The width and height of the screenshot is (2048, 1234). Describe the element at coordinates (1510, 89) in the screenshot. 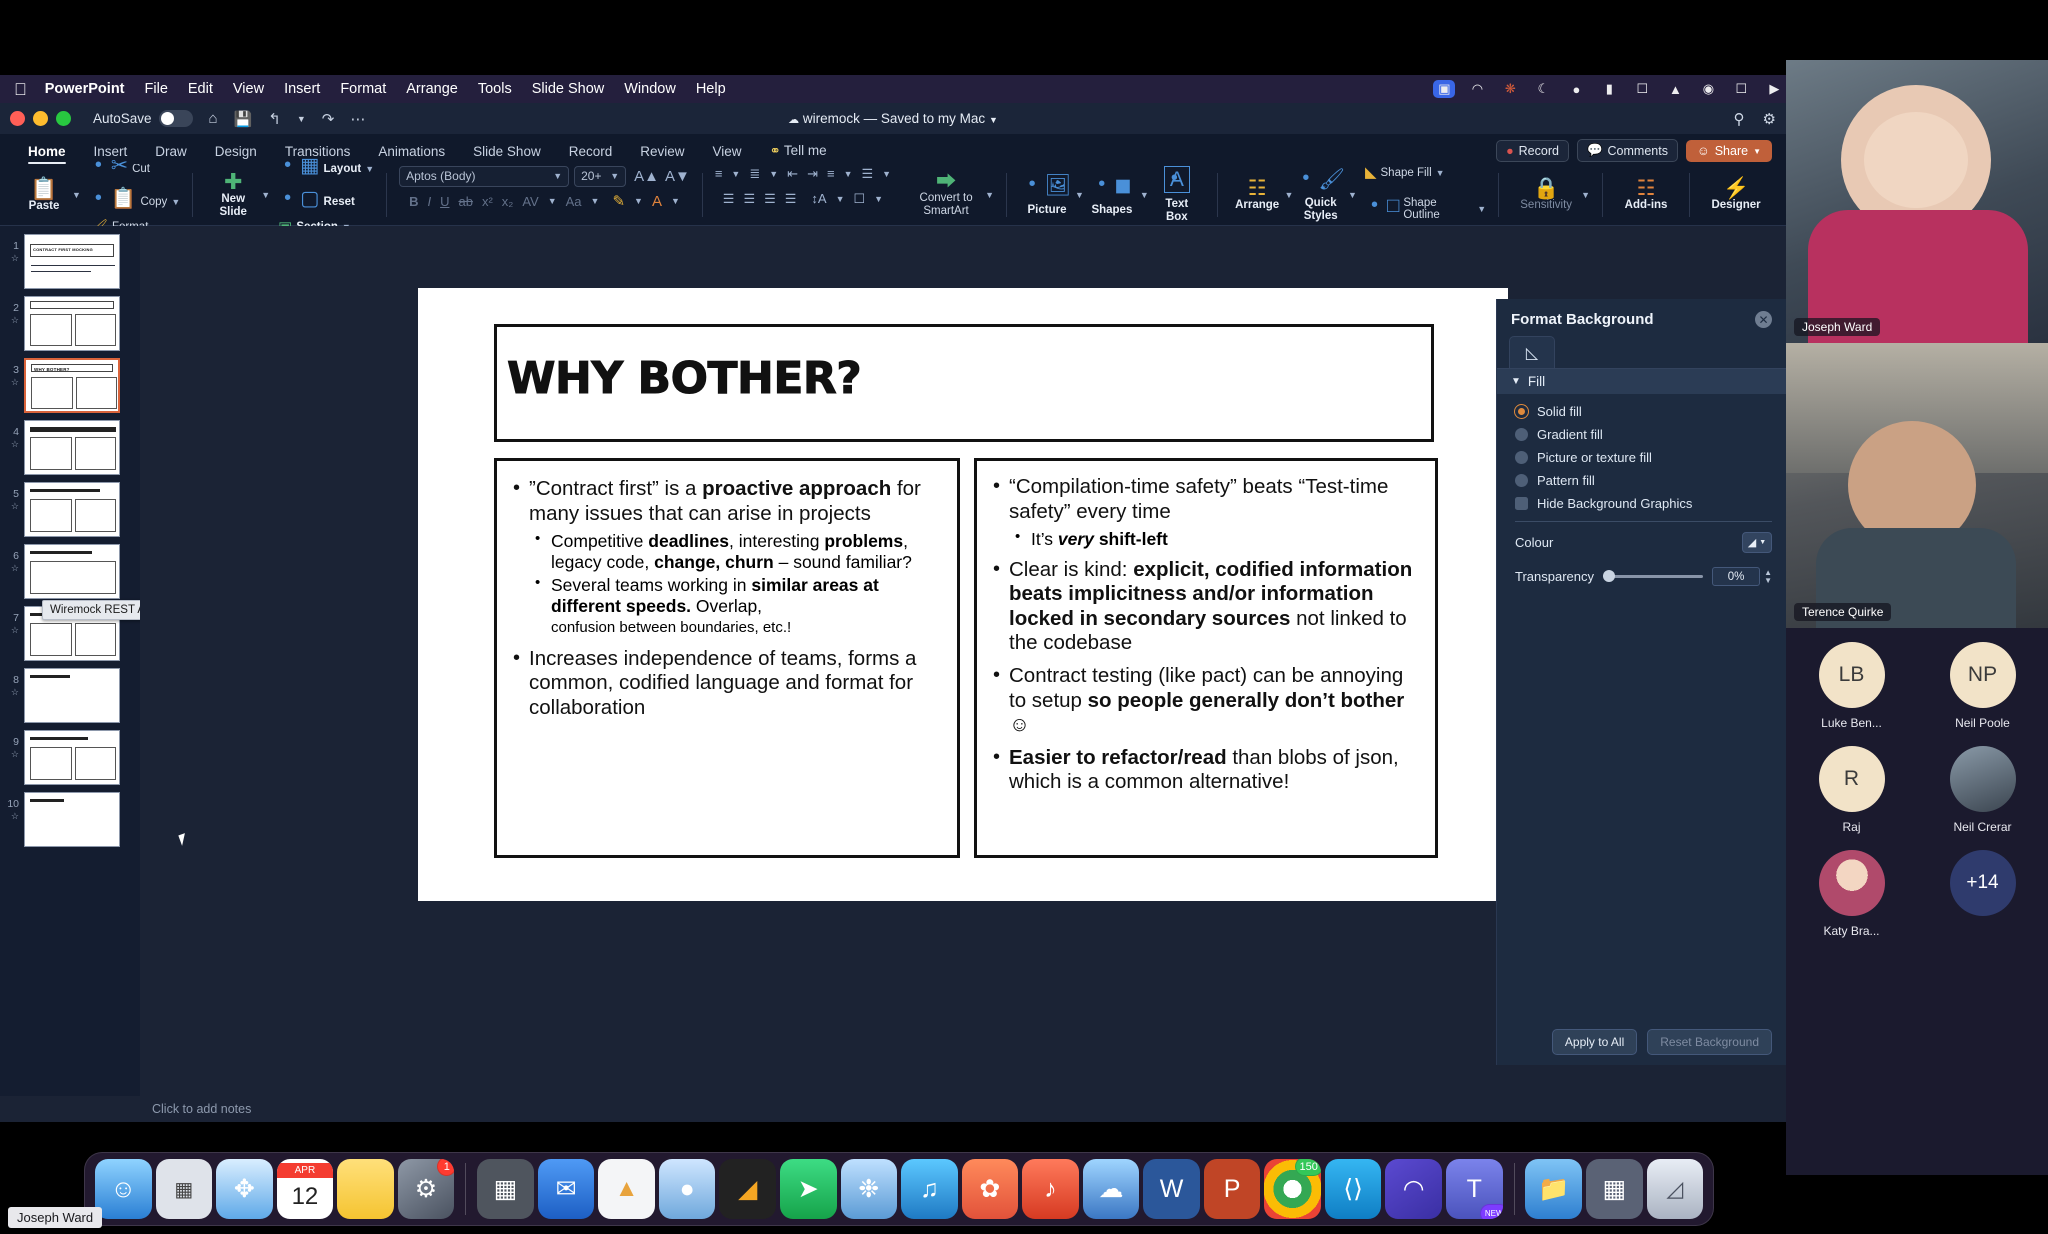

I see `teams-icon: ❋` at that location.